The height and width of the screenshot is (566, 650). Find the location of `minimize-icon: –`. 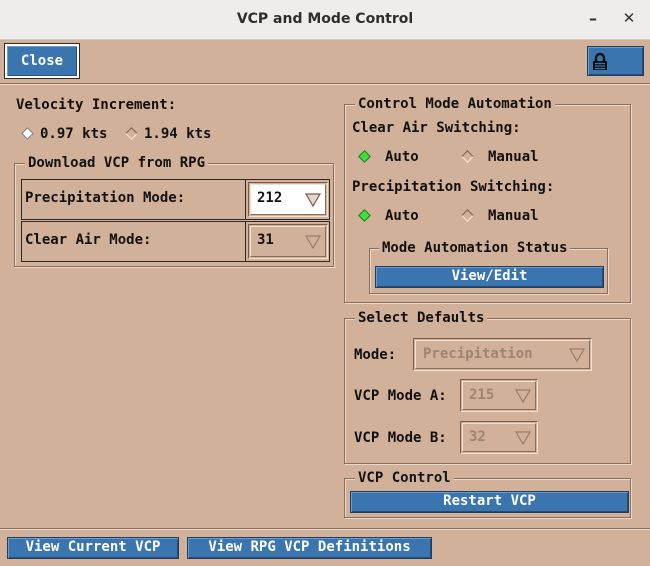

minimize-icon: – is located at coordinates (593, 19).